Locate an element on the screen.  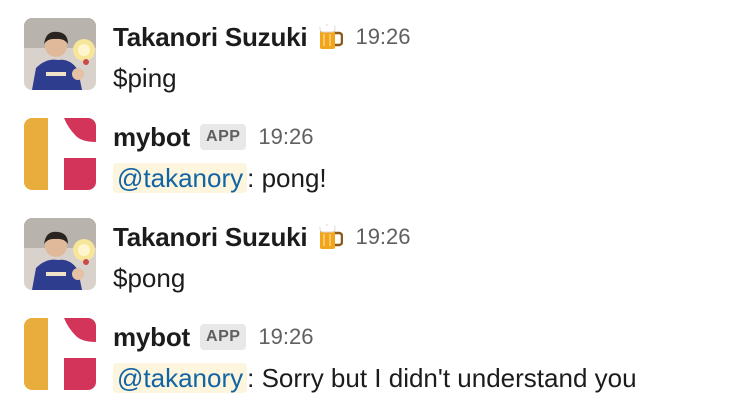
message-text: @takanory: pong! is located at coordinates (220, 178).